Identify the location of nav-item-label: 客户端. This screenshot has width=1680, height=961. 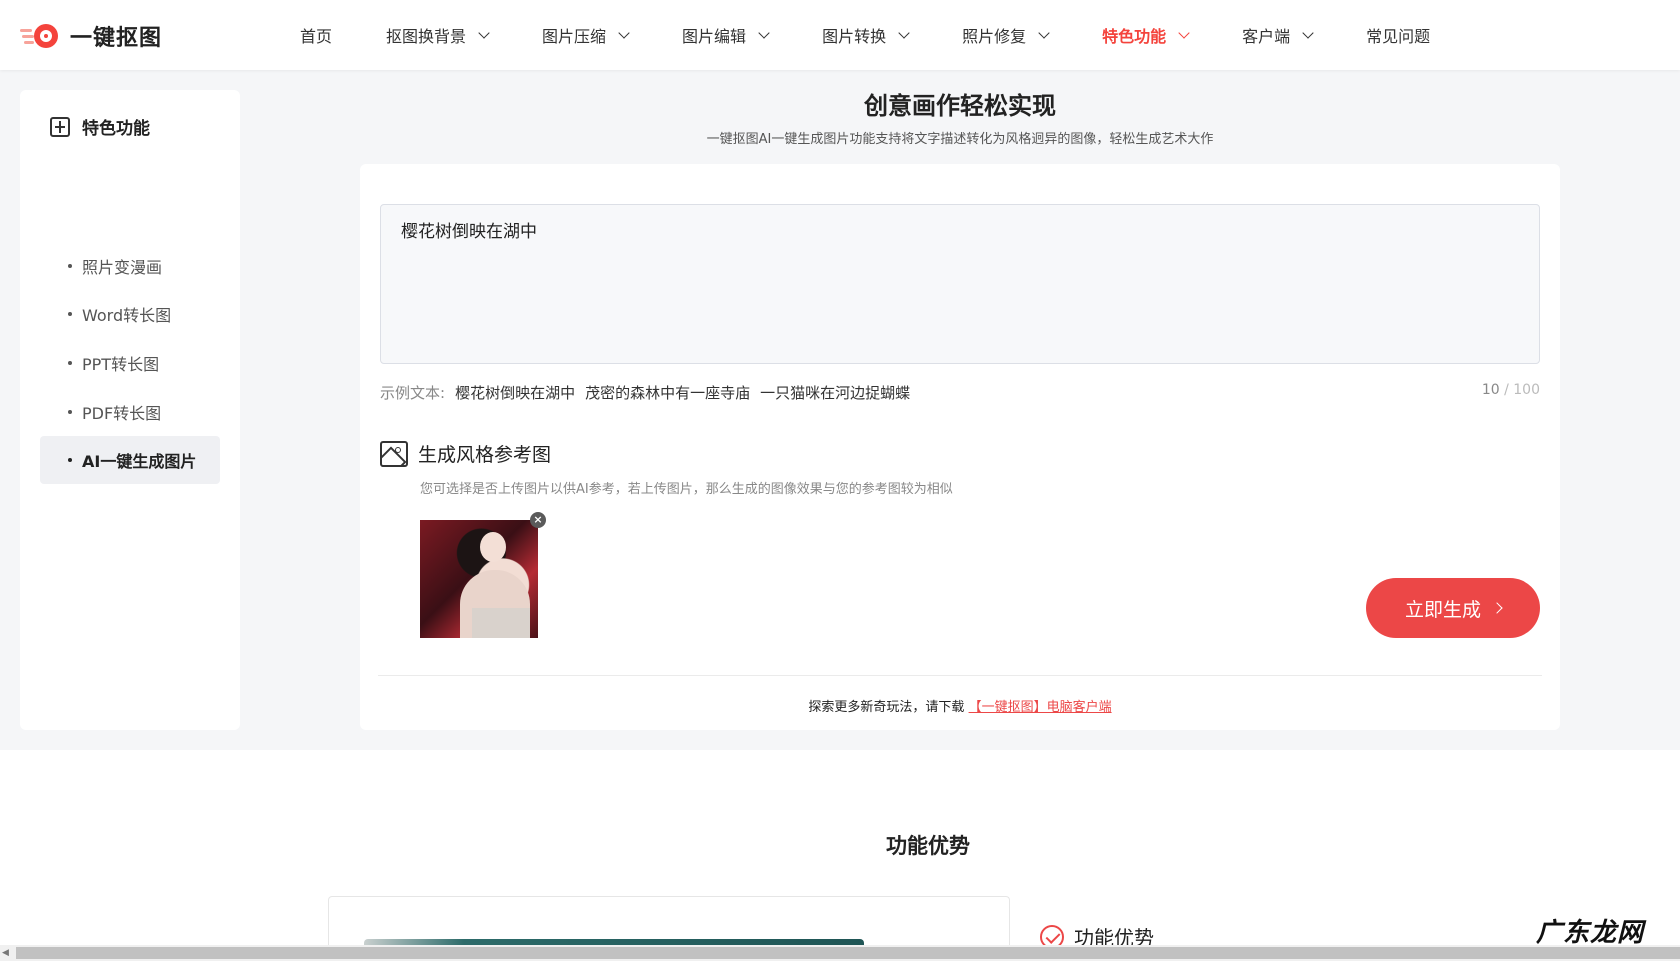
(1266, 36).